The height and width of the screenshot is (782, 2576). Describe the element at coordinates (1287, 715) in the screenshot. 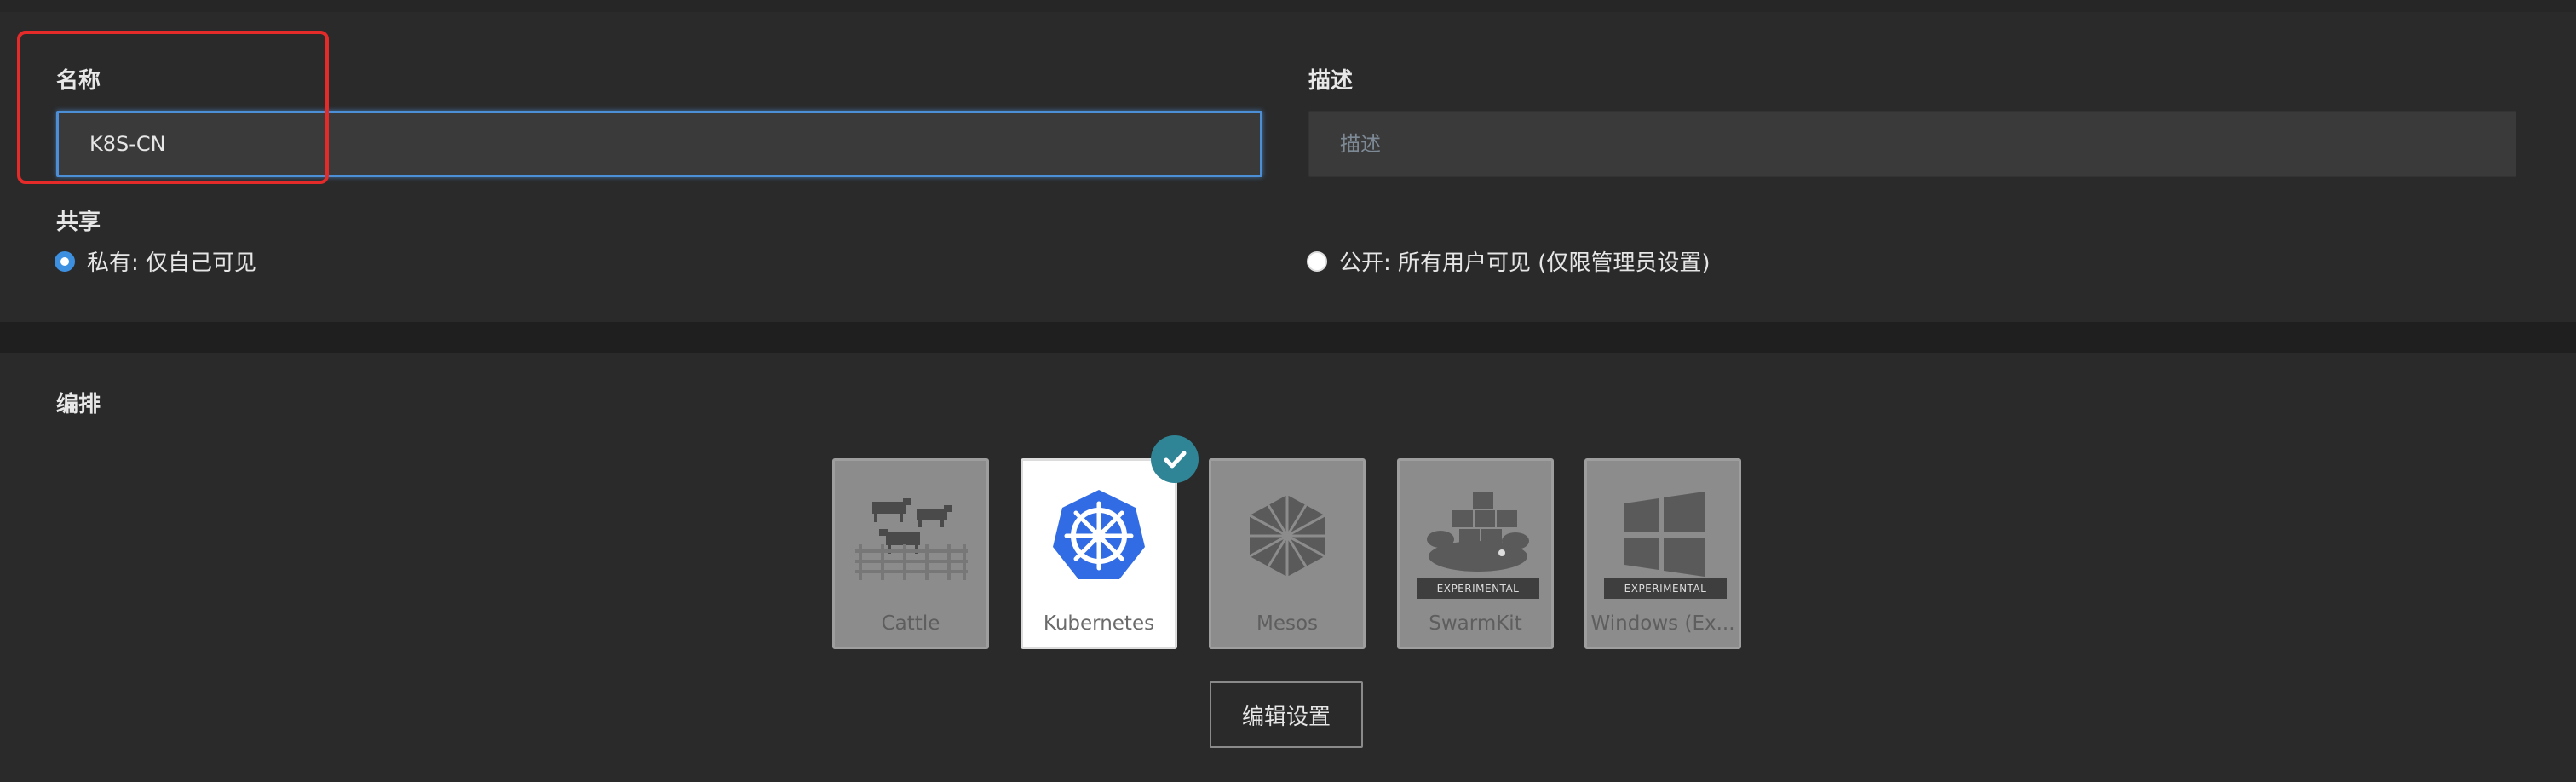

I see `edit-settings-button: 编辑设置` at that location.